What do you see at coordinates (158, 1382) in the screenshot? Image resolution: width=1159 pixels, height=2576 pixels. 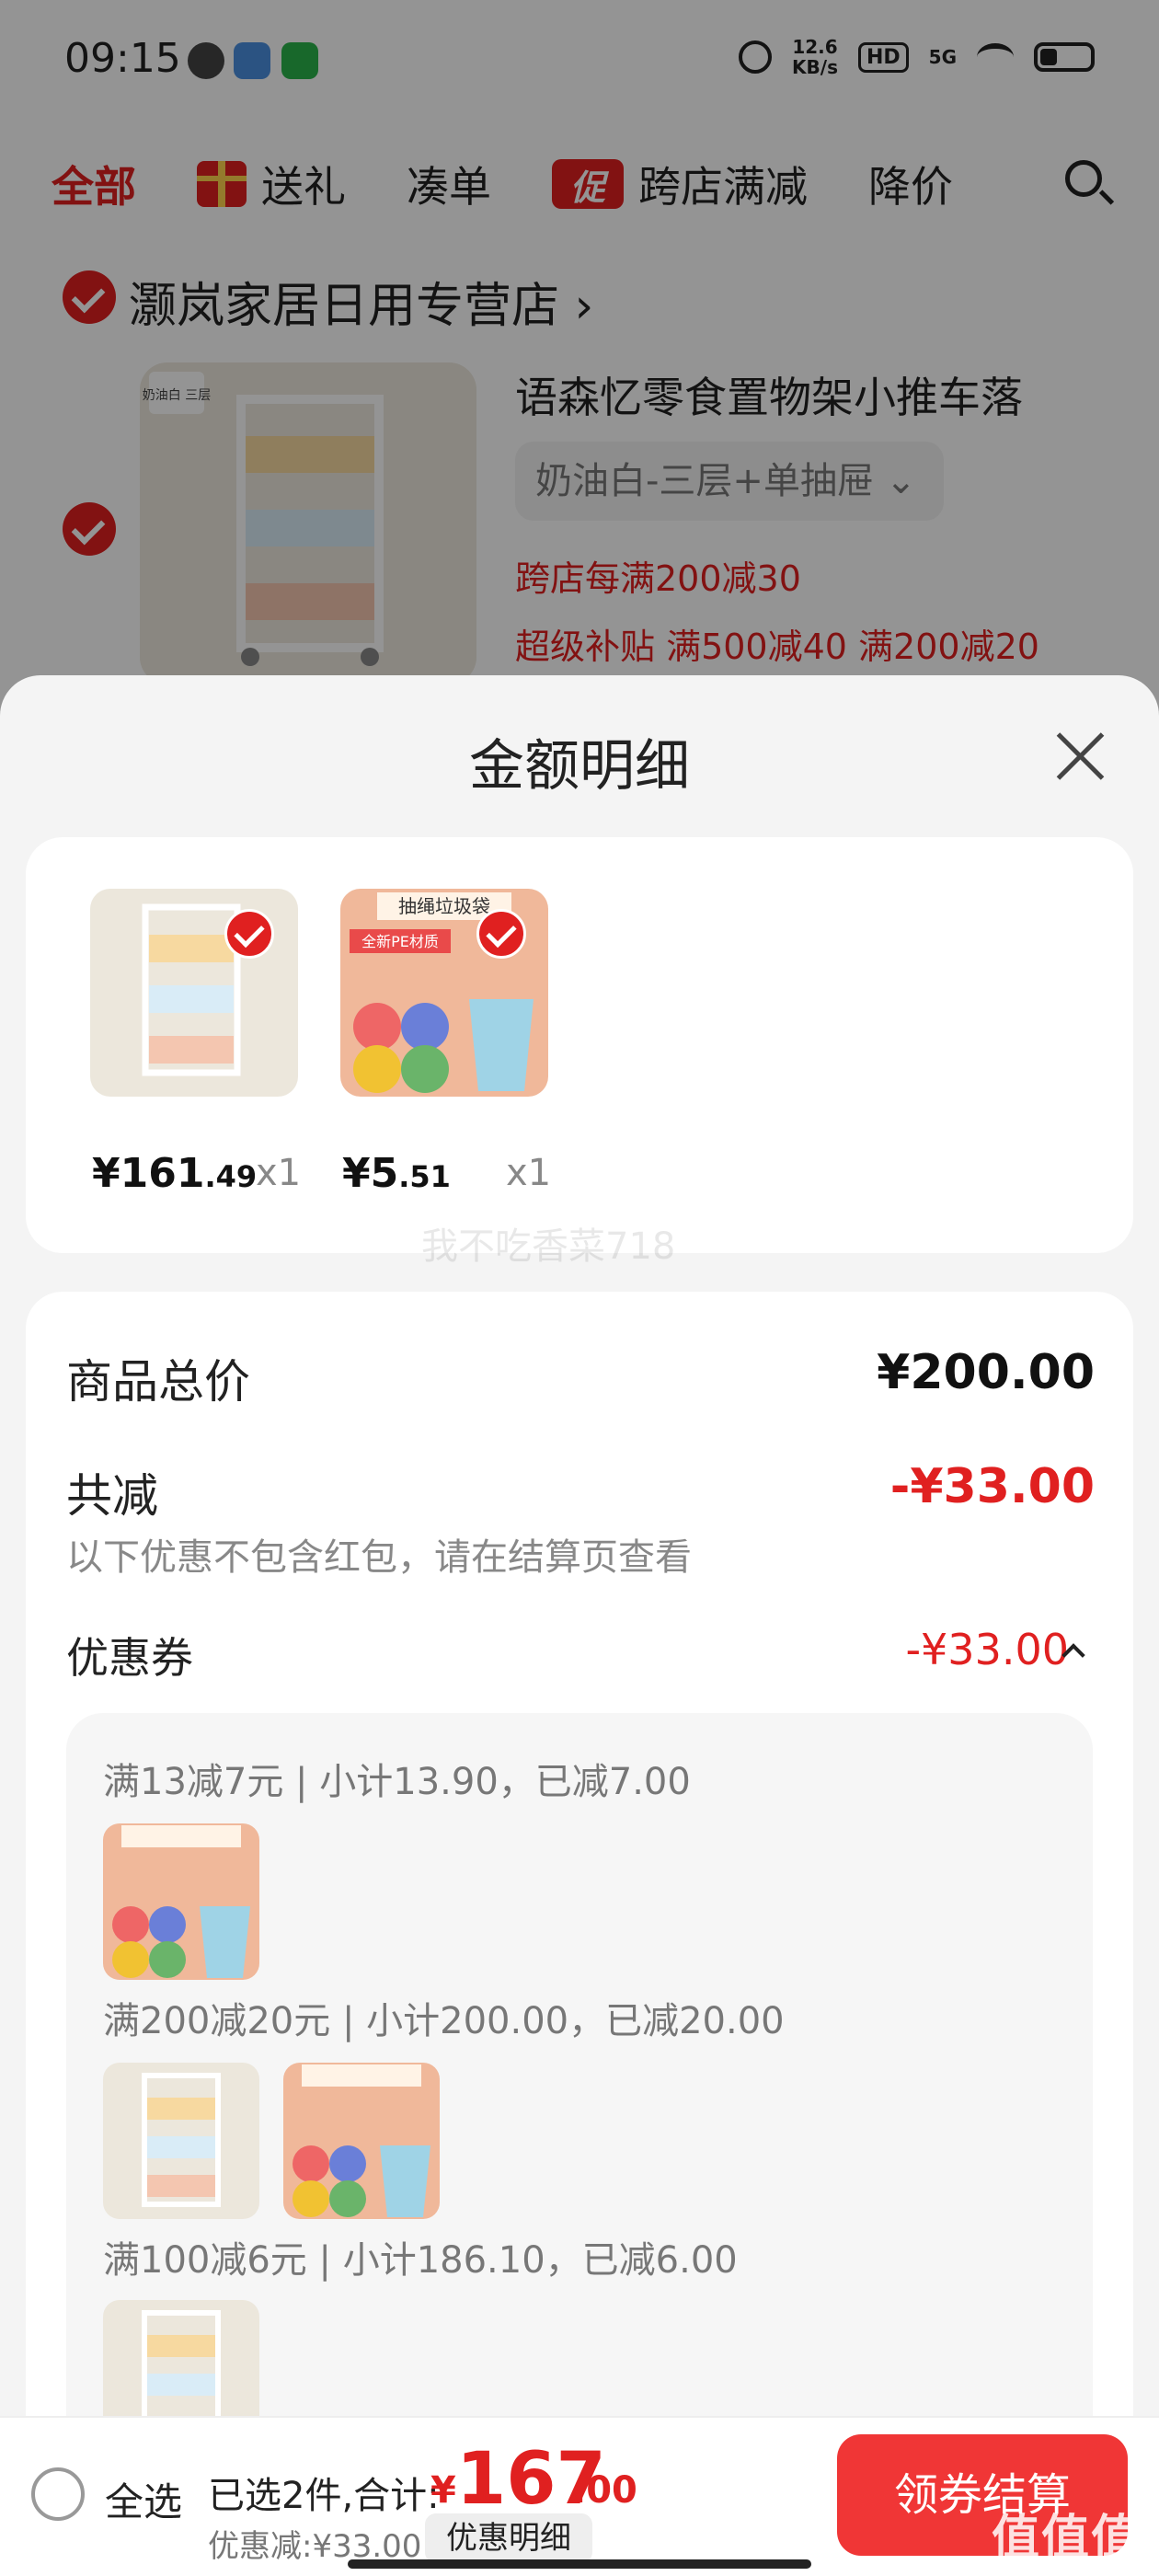 I see `total-price-label: 商品总价` at bounding box center [158, 1382].